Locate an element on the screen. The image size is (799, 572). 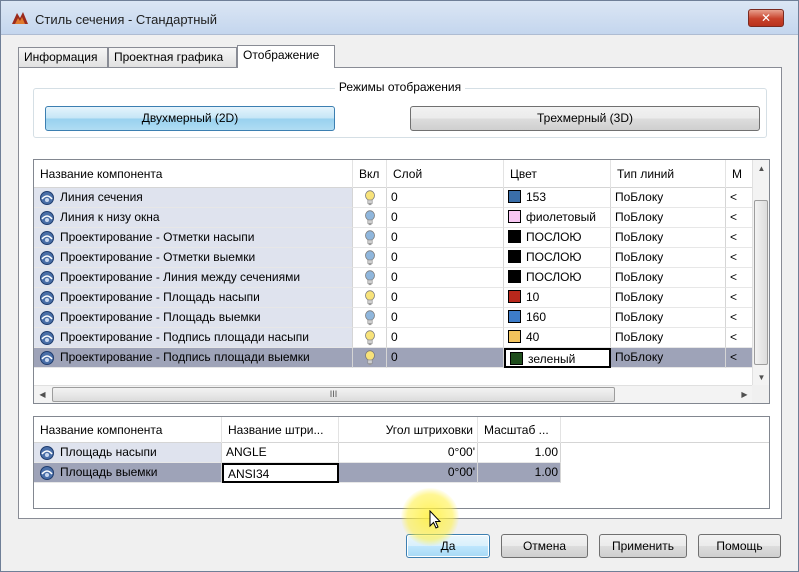
color-cell: 10 is located at coordinates (557, 298).